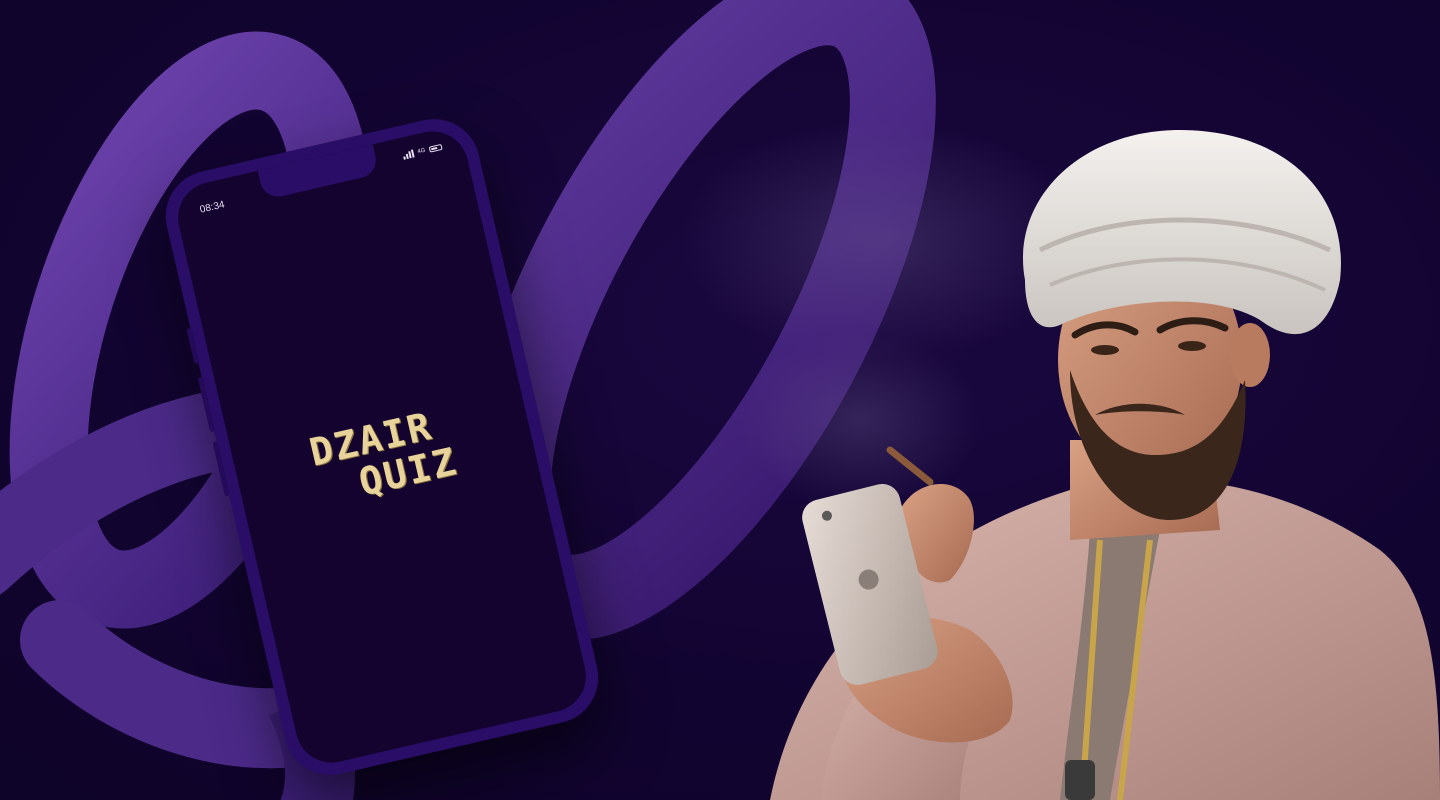 This screenshot has height=800, width=1440. I want to click on app-logo: DZAIR QUIZ, so click(384, 456).